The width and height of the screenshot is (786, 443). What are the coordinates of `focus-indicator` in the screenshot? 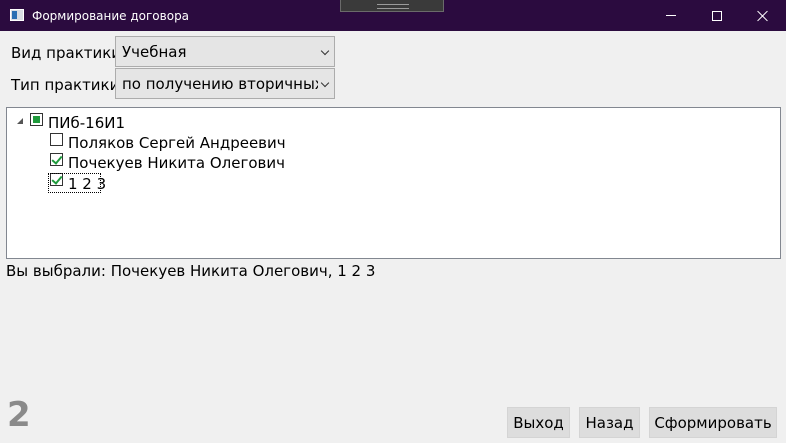 It's located at (74, 183).